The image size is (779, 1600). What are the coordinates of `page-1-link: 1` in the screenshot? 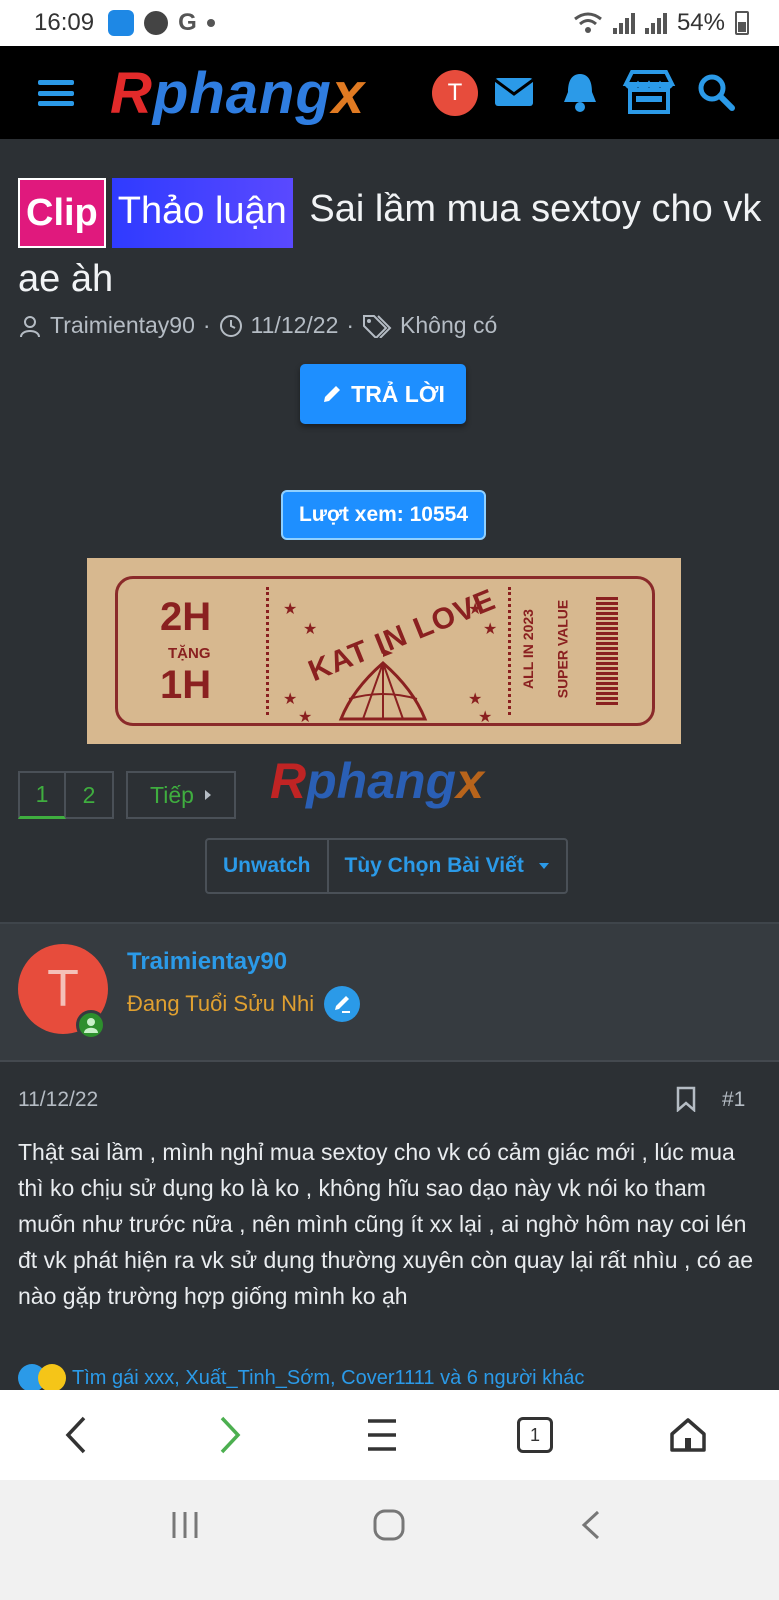 It's located at (42, 795).